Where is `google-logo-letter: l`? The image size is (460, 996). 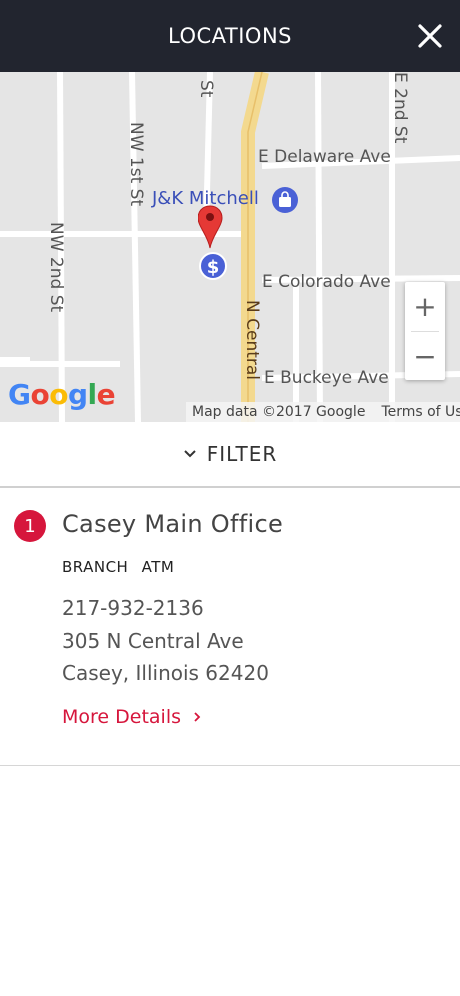
google-logo-letter: l is located at coordinates (92, 394).